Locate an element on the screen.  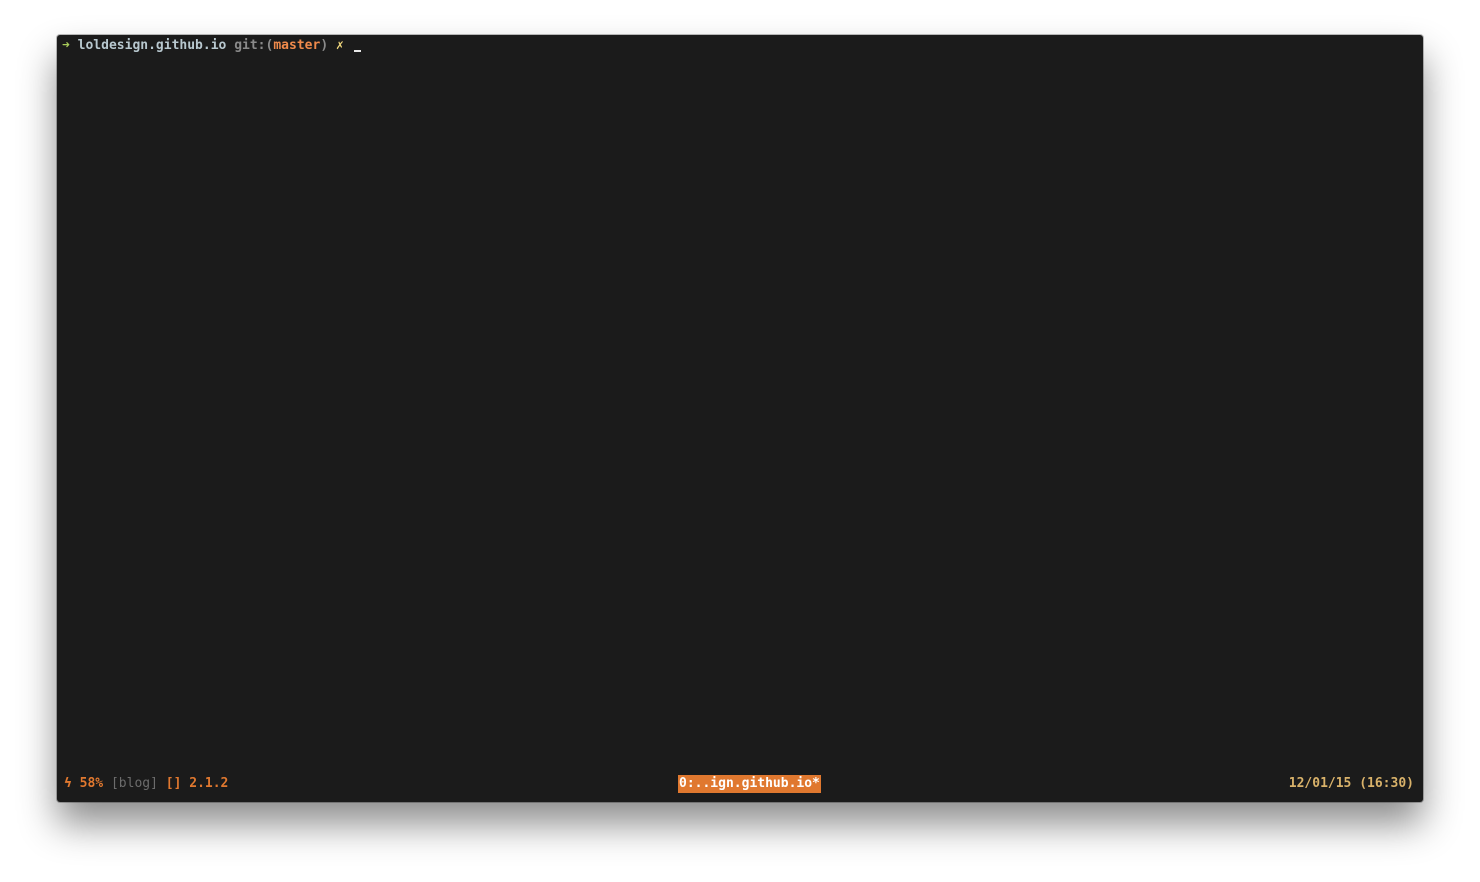
prompt-line: ➜ loldesign.github.io git:(master) ✗ is located at coordinates (211, 46).